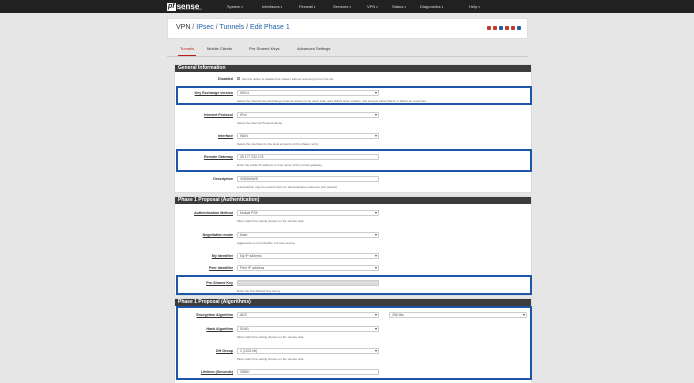 The height and width of the screenshot is (383, 694). What do you see at coordinates (353, 302) in the screenshot?
I see `panel-title: Phase 1 Proposal (Algorithms)` at bounding box center [353, 302].